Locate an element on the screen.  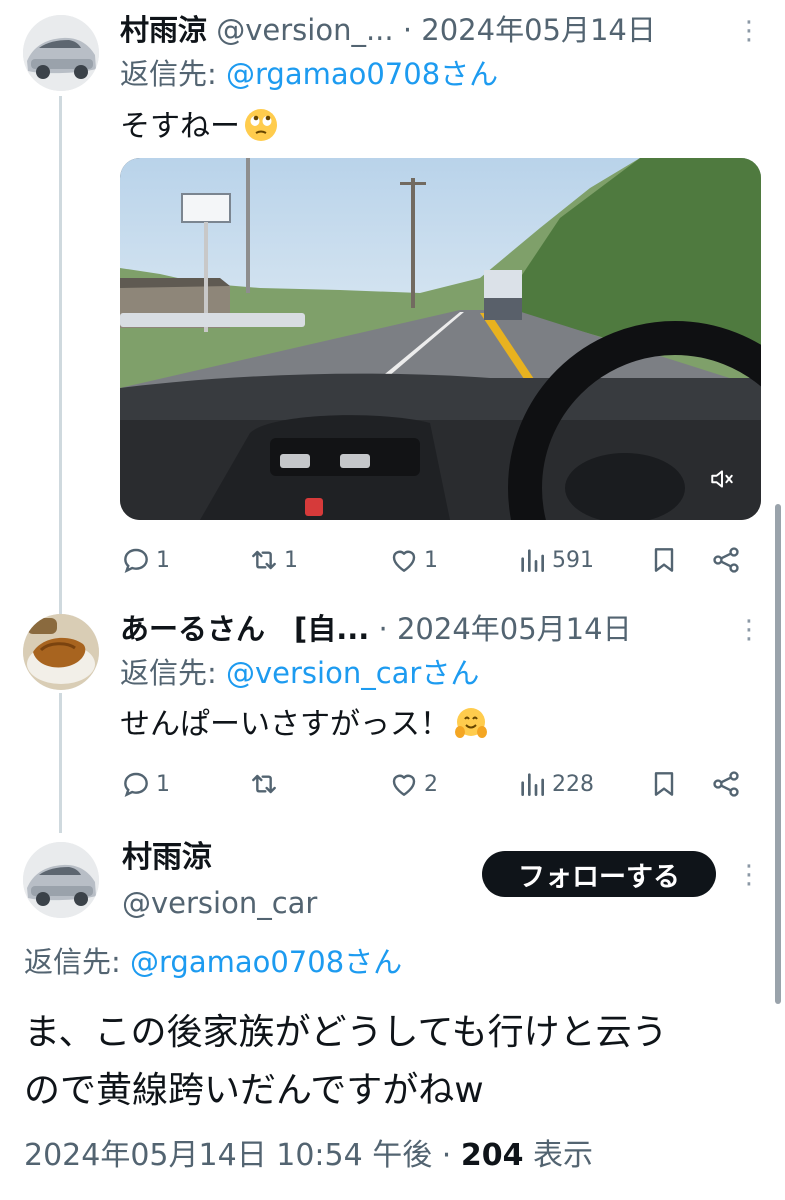
reply-to-line: 返信先: @version_carさん is located at coordinates (299, 673).